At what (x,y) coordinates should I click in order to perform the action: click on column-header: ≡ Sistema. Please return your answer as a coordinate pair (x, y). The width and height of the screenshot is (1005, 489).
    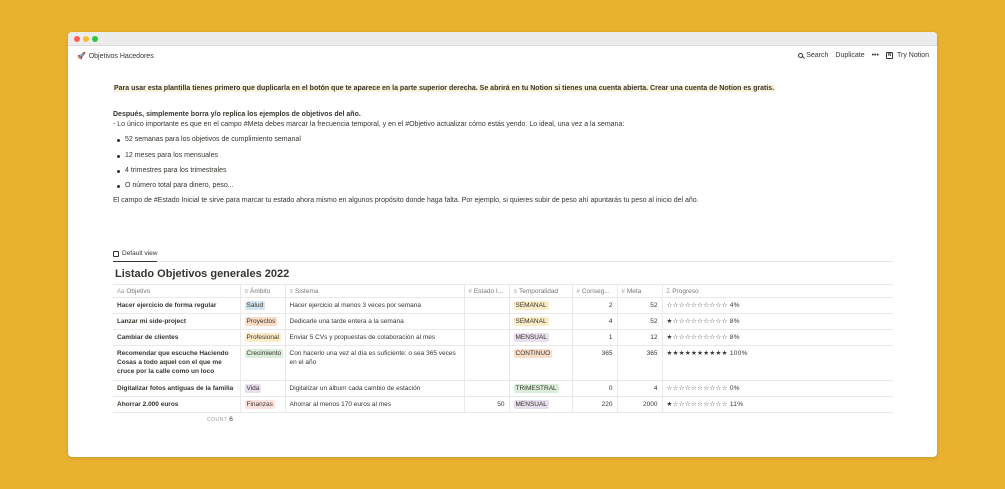
    Looking at the image, I should click on (374, 291).